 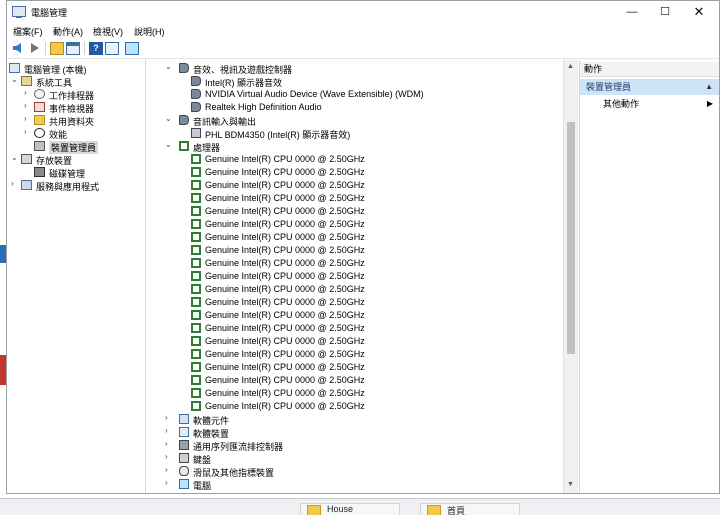 What do you see at coordinates (39, 94) in the screenshot?
I see `clock-icon` at bounding box center [39, 94].